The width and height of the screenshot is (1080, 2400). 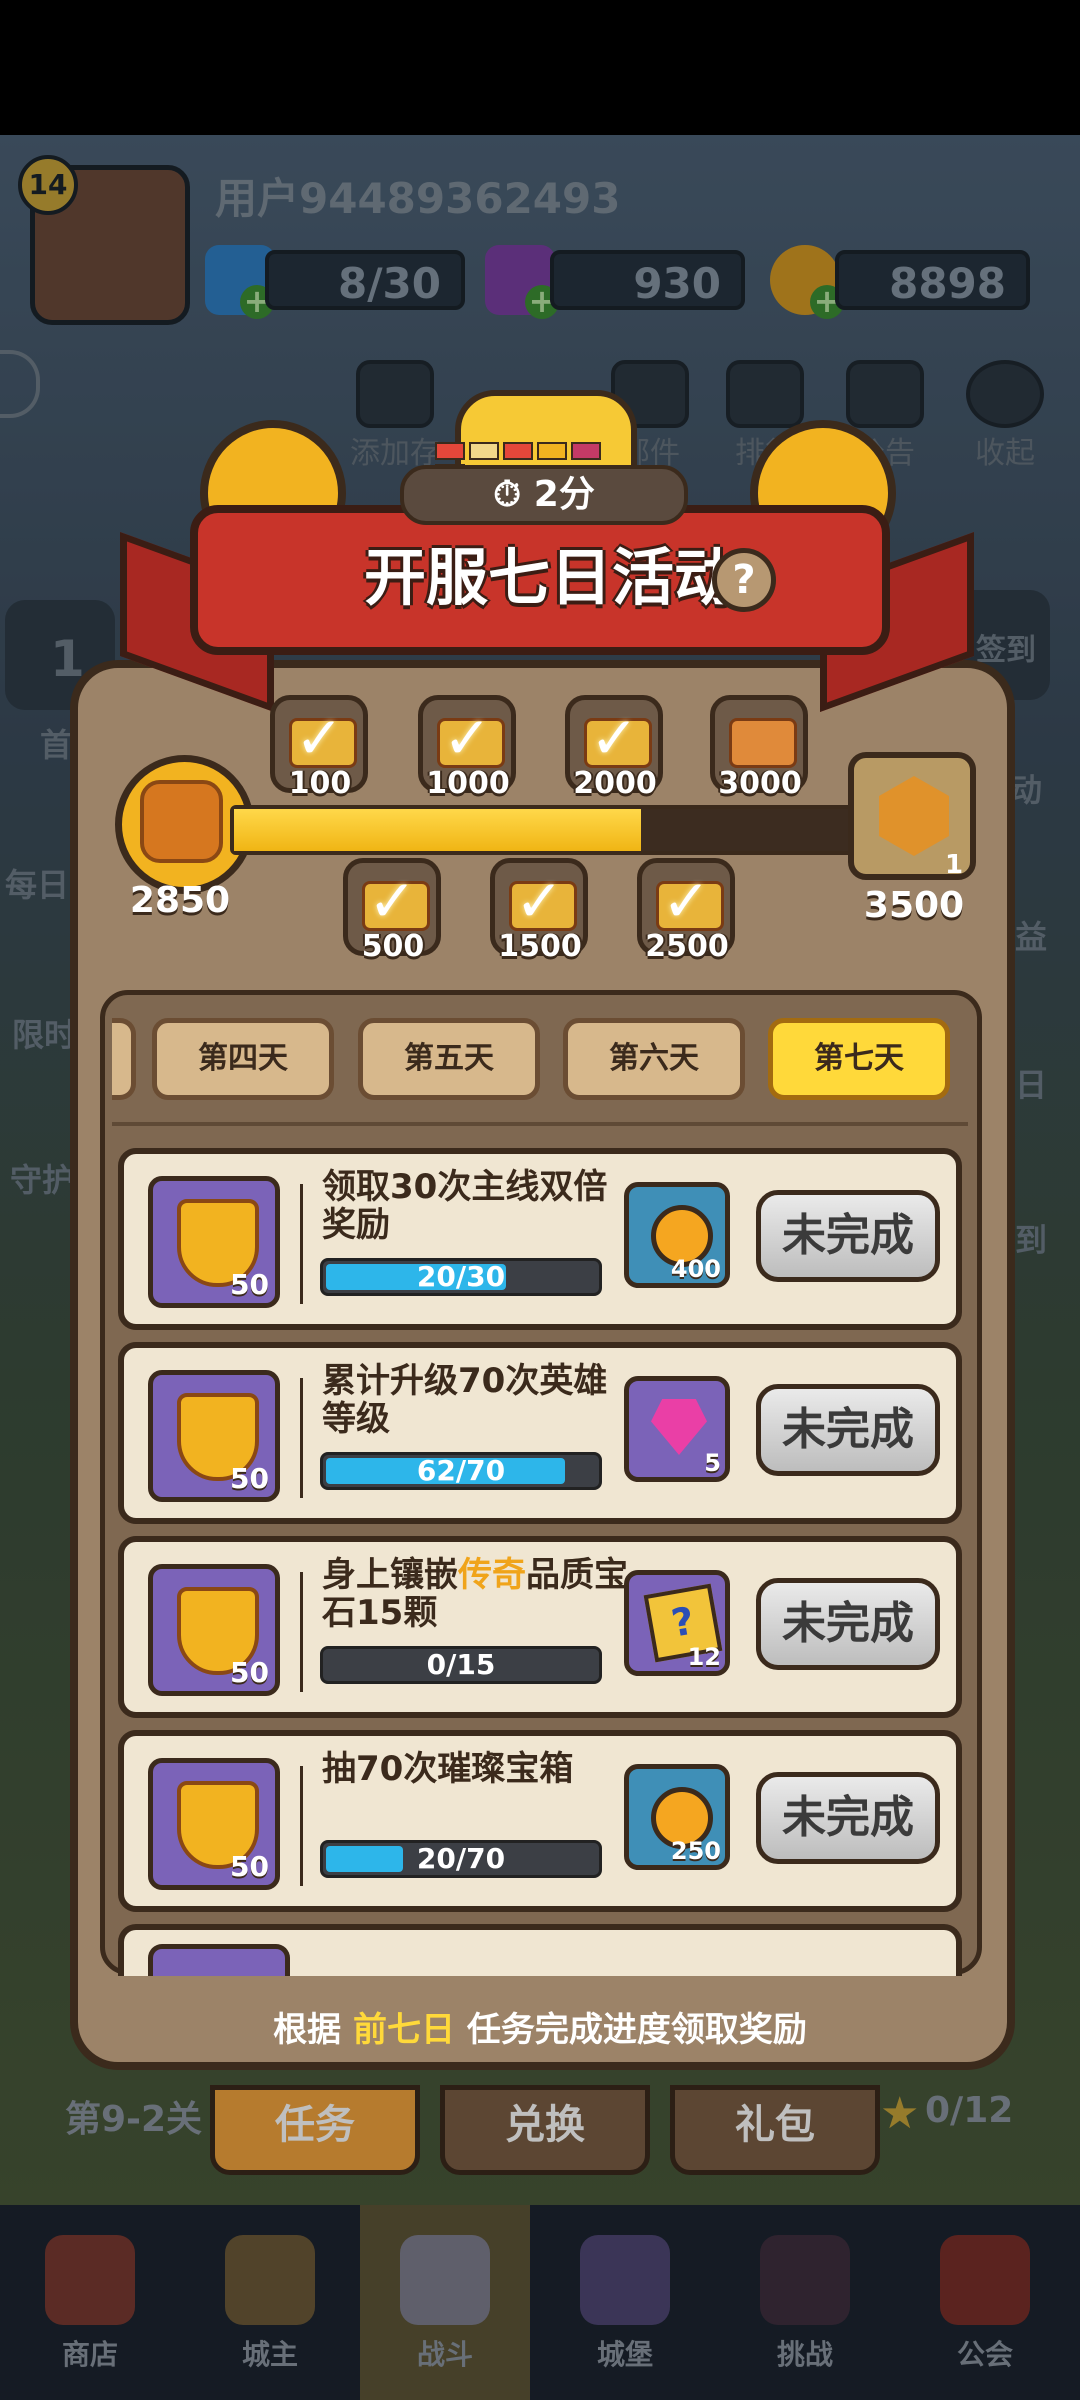 I want to click on milestone-chest: ✓ 100, so click(x=319, y=748).